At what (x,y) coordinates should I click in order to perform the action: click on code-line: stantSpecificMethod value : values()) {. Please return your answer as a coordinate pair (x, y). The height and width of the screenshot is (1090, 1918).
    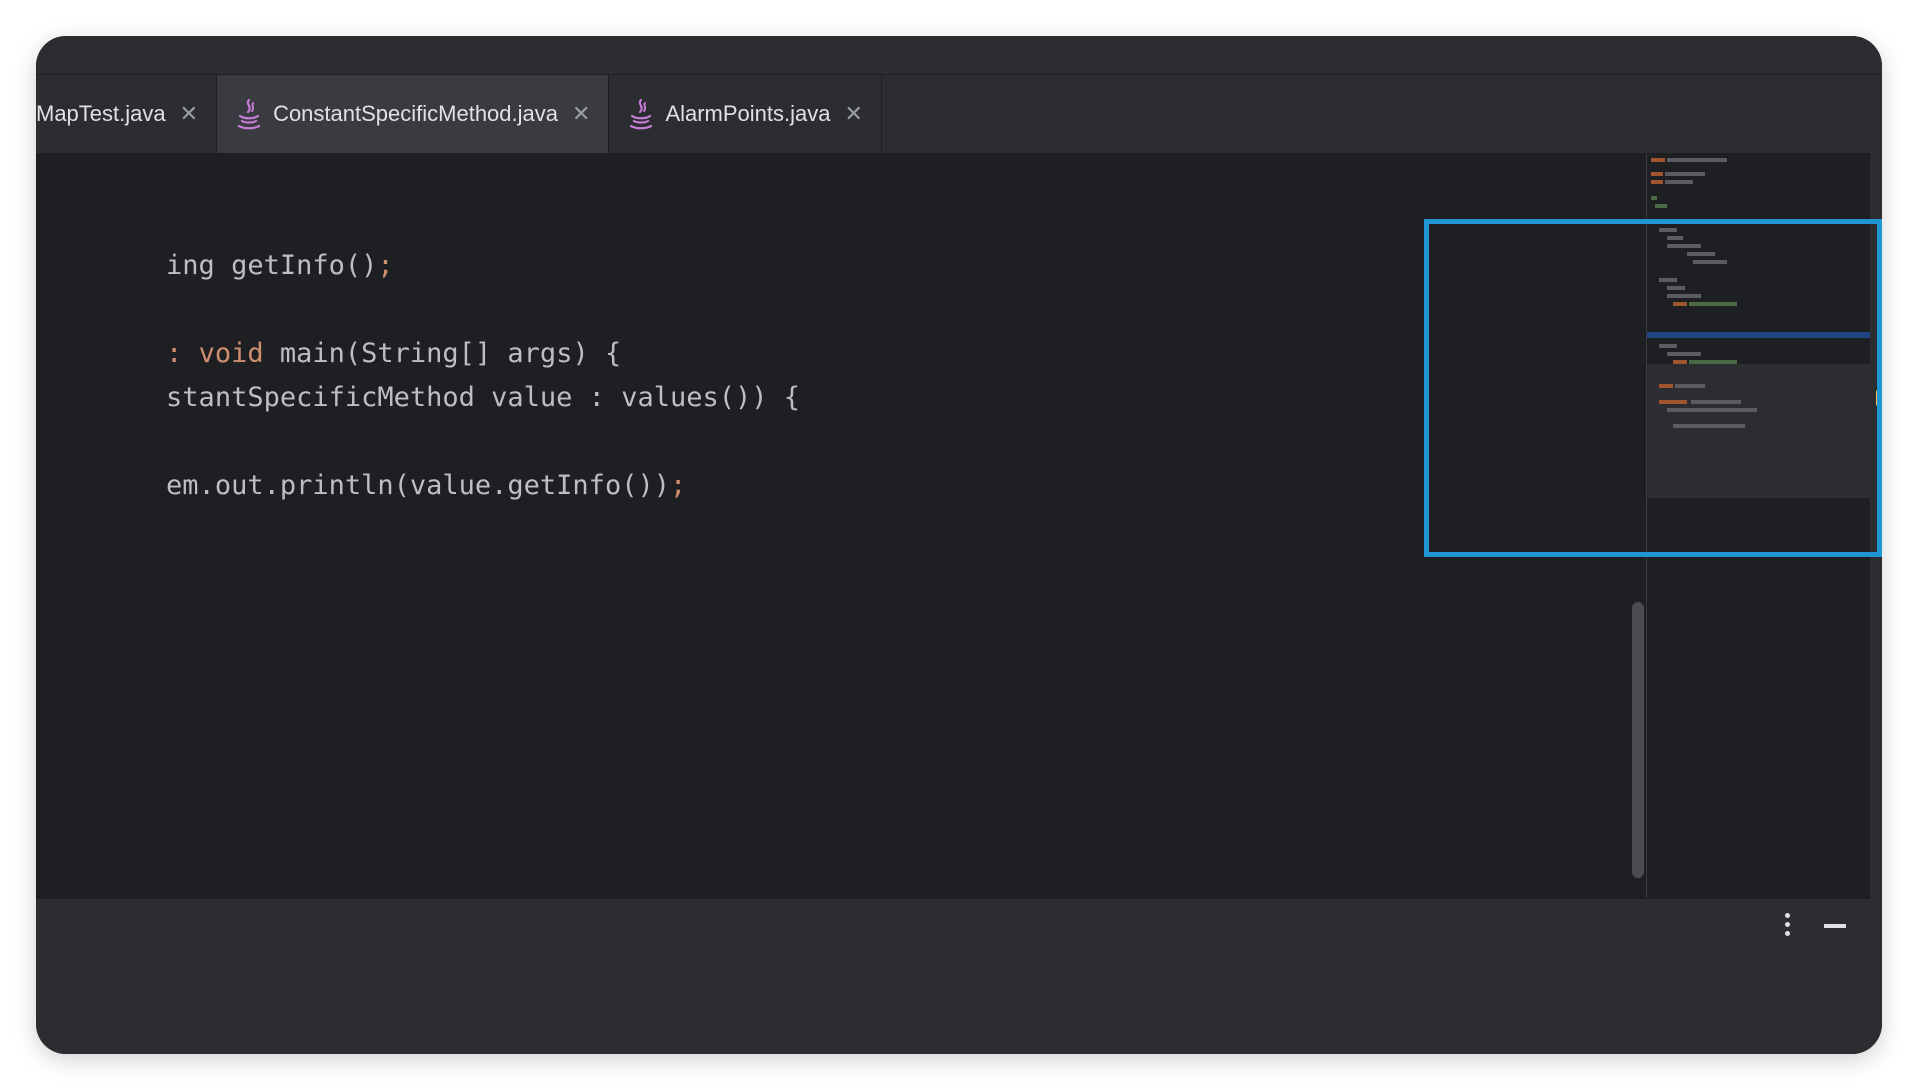
    Looking at the image, I should click on (418, 375).